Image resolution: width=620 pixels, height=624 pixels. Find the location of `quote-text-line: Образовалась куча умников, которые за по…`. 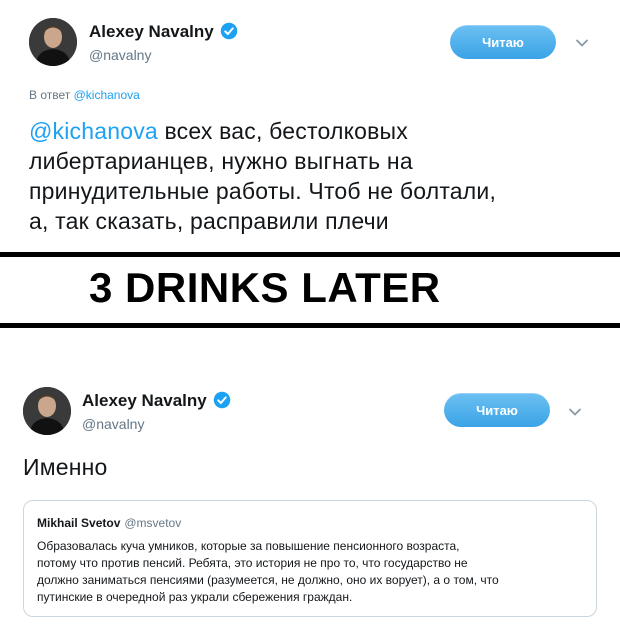

quote-text-line: Образовалась куча умников, которые за по… is located at coordinates (248, 546).